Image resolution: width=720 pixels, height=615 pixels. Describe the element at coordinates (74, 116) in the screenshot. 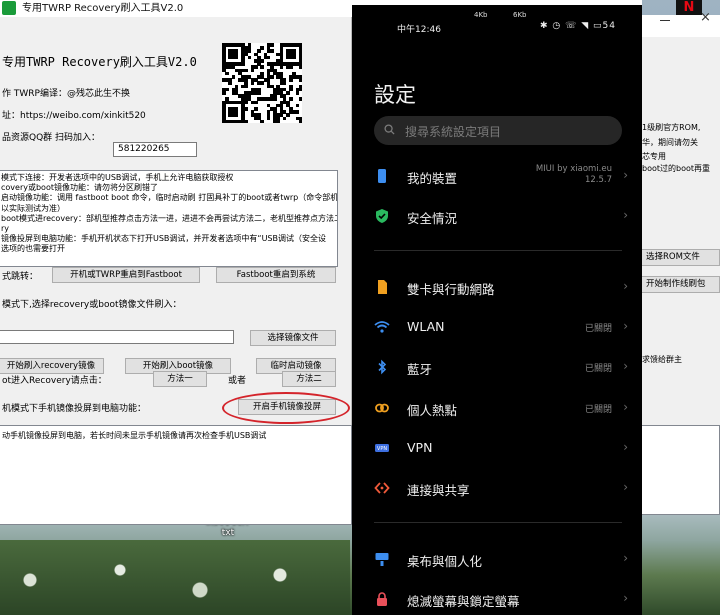

I see `weibo-text: 址：https://weibo.com/xinkit520` at that location.